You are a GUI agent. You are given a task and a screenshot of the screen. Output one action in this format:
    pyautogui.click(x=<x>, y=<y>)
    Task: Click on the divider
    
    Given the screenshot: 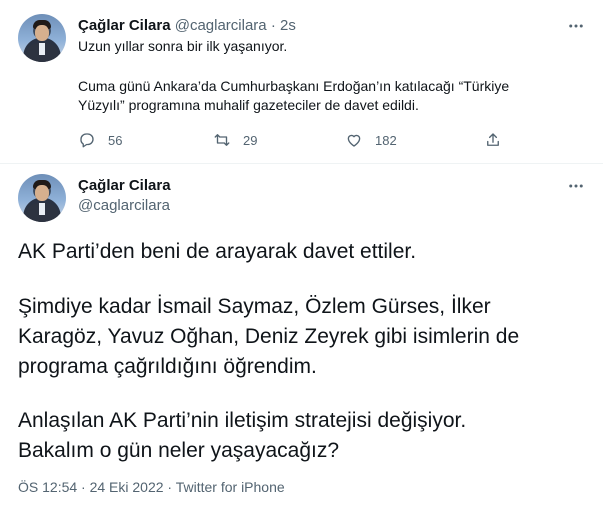 What is the action you would take?
    pyautogui.click(x=301, y=163)
    